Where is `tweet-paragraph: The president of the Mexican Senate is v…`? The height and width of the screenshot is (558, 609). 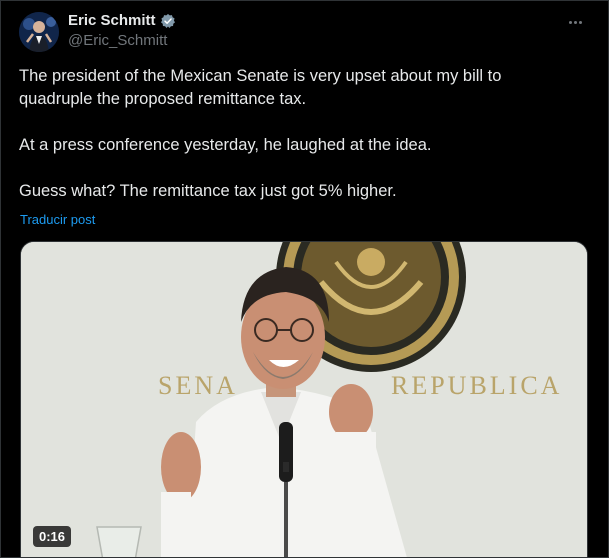
tweet-paragraph: The president of the Mexican Senate is v… is located at coordinates (260, 87).